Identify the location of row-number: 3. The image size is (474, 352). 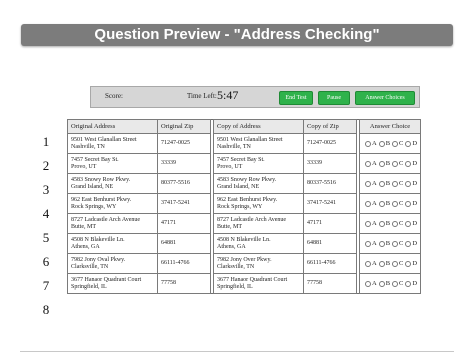
(46, 189).